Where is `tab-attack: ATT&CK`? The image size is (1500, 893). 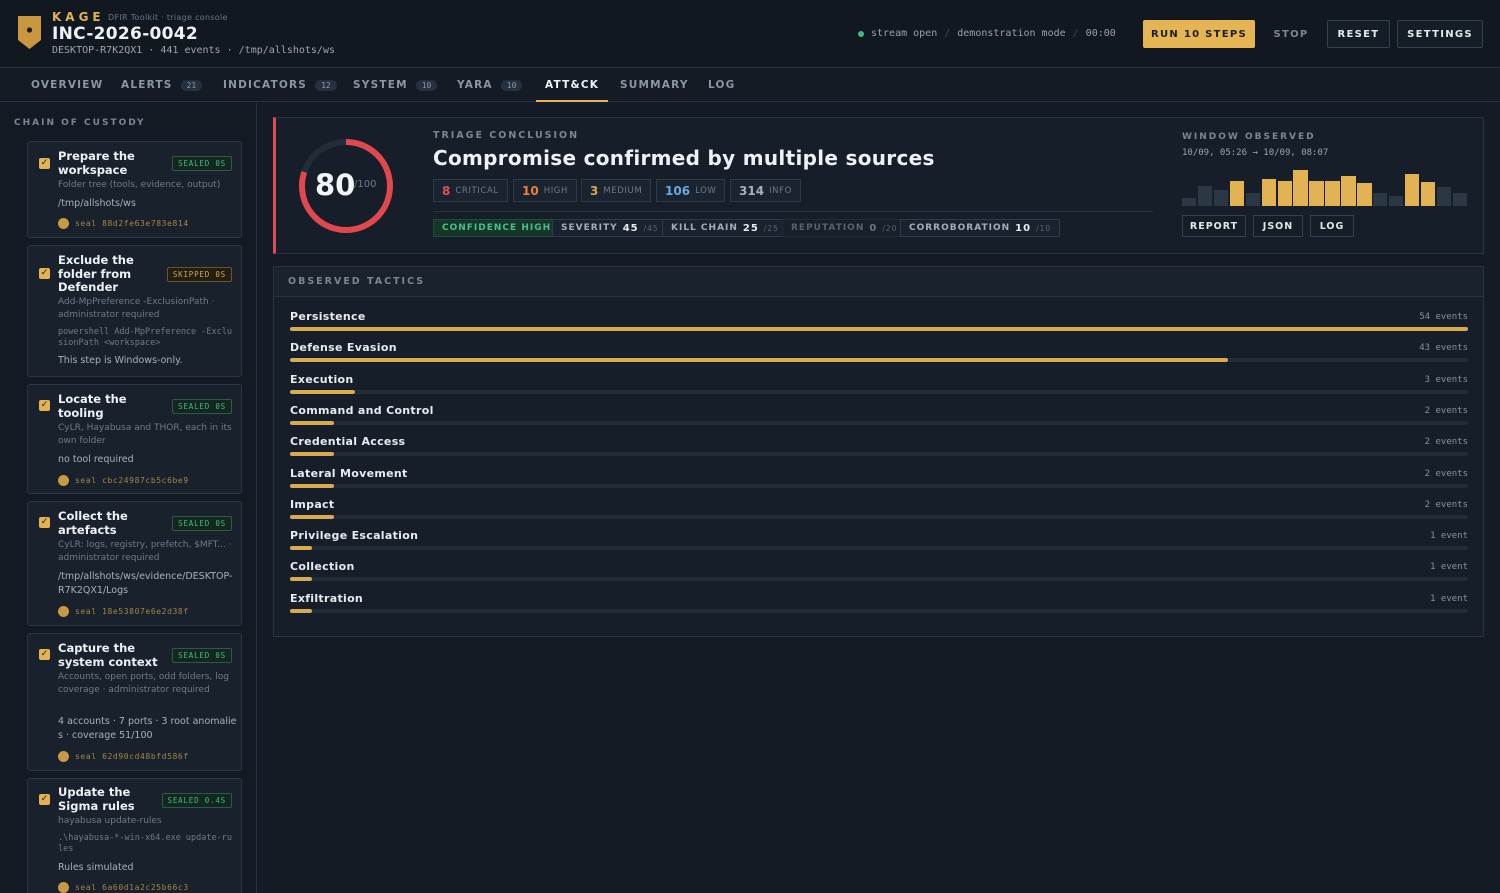
tab-attack: ATT&CK is located at coordinates (572, 85).